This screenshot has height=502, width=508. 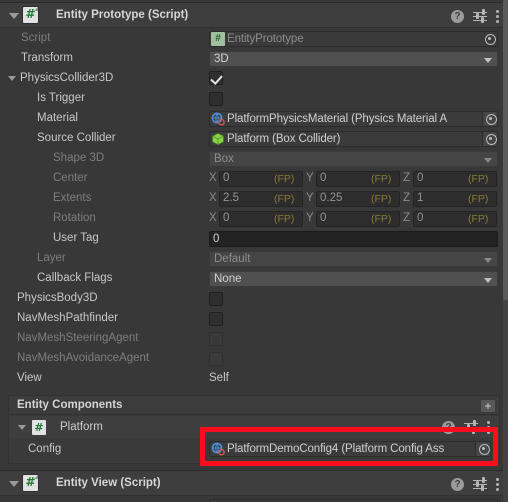 I want to click on label-script: Script, so click(x=36, y=38).